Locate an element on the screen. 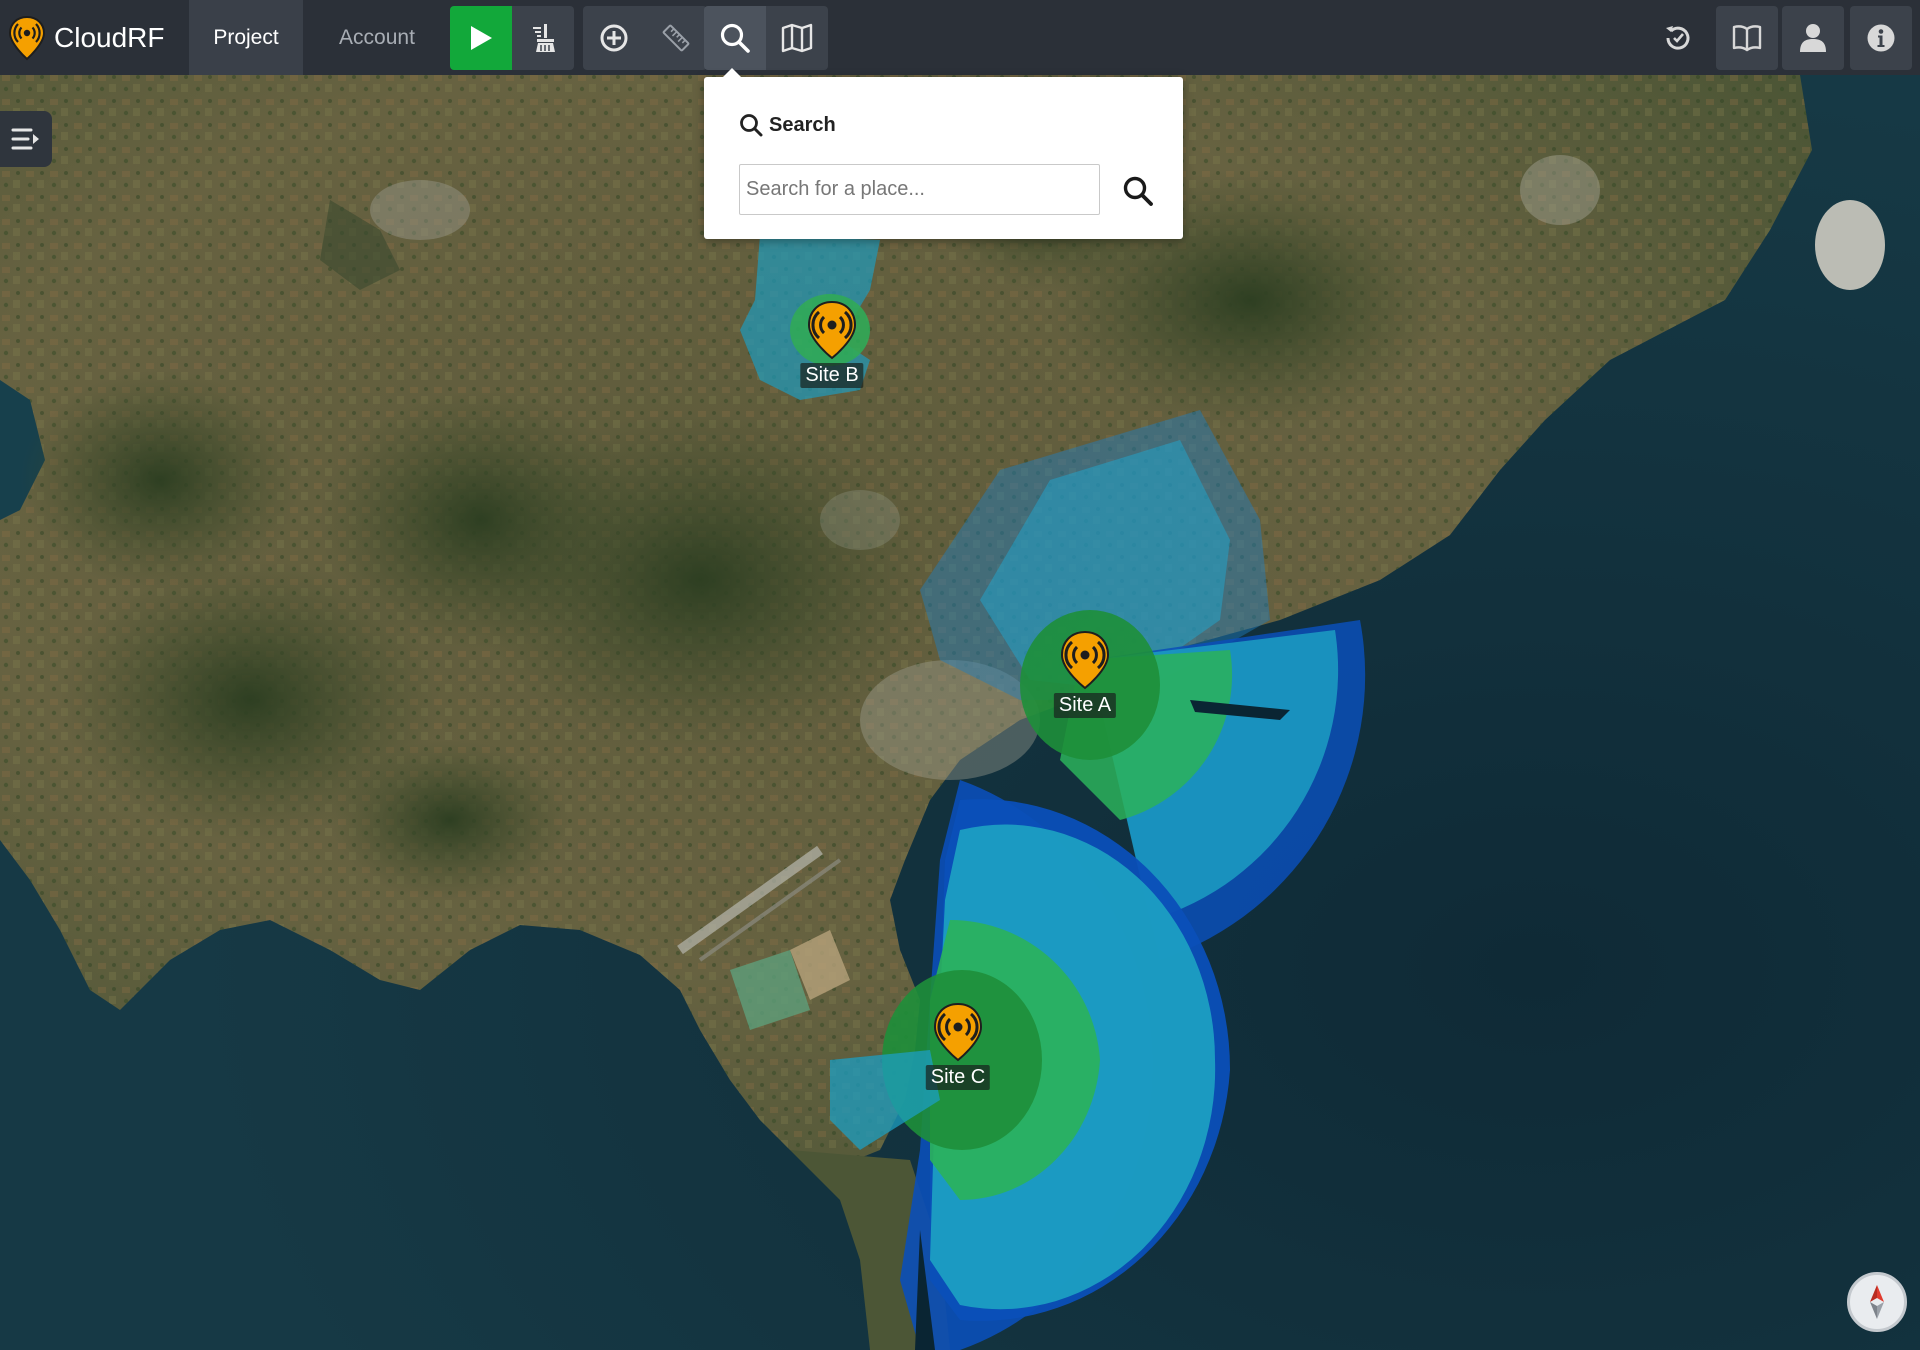 This screenshot has width=1920, height=1350. map-layers-button is located at coordinates (797, 38).